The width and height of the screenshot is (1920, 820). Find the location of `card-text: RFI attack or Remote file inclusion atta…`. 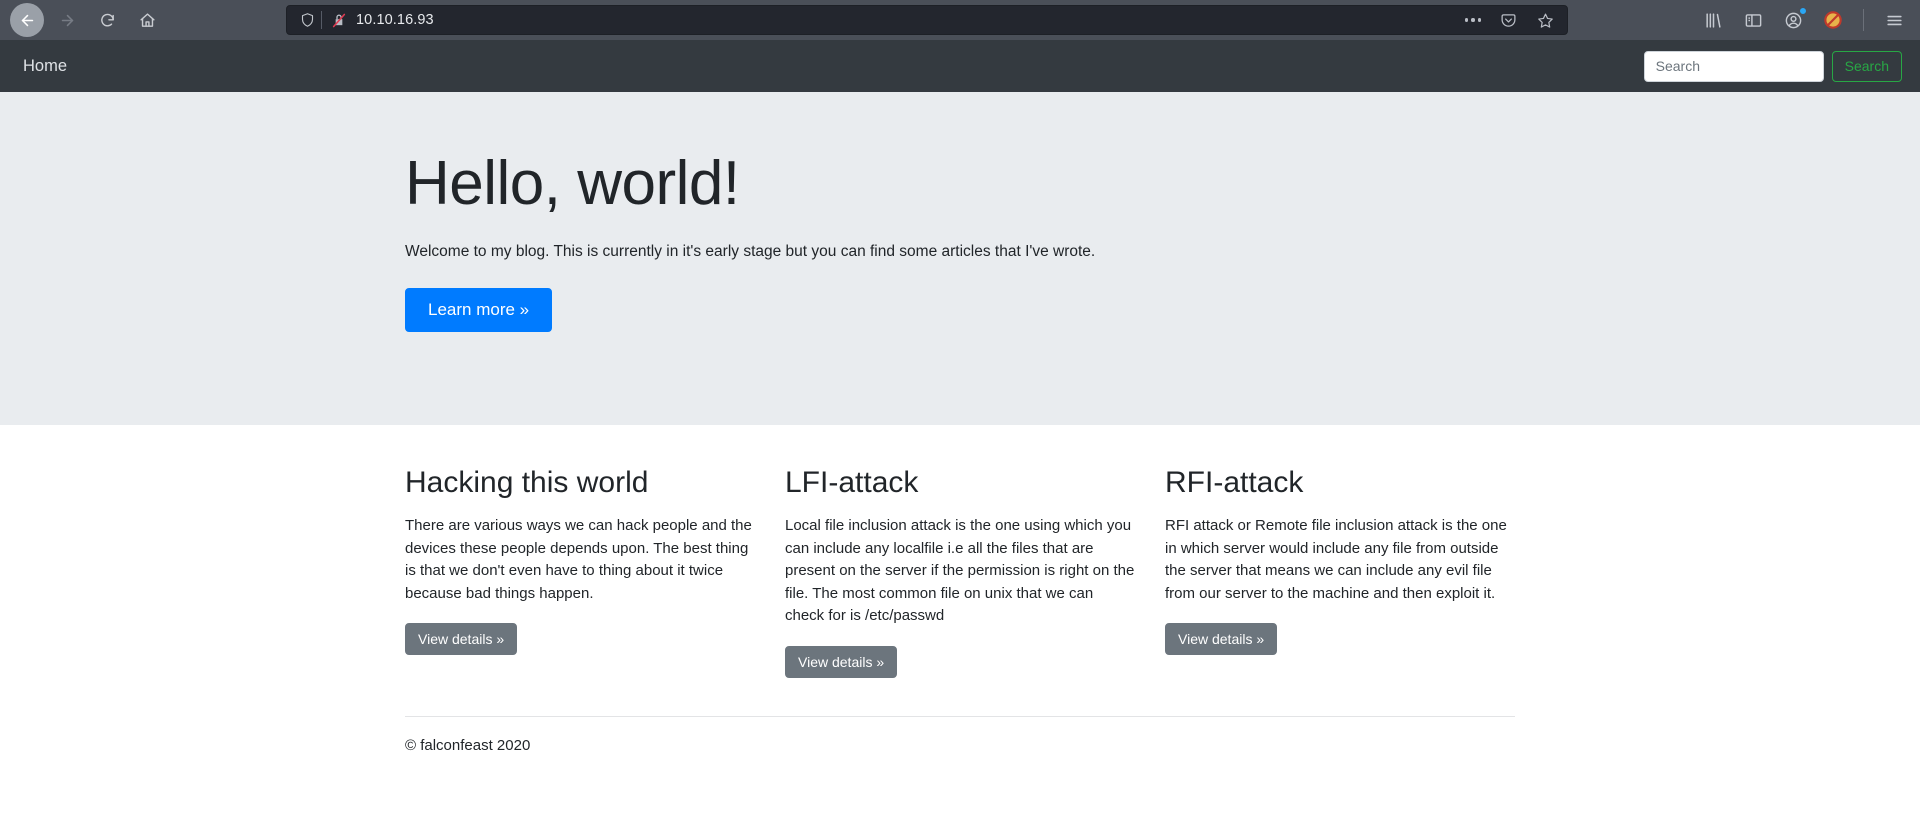

card-text: RFI attack or Remote file inclusion atta… is located at coordinates (1336, 559).